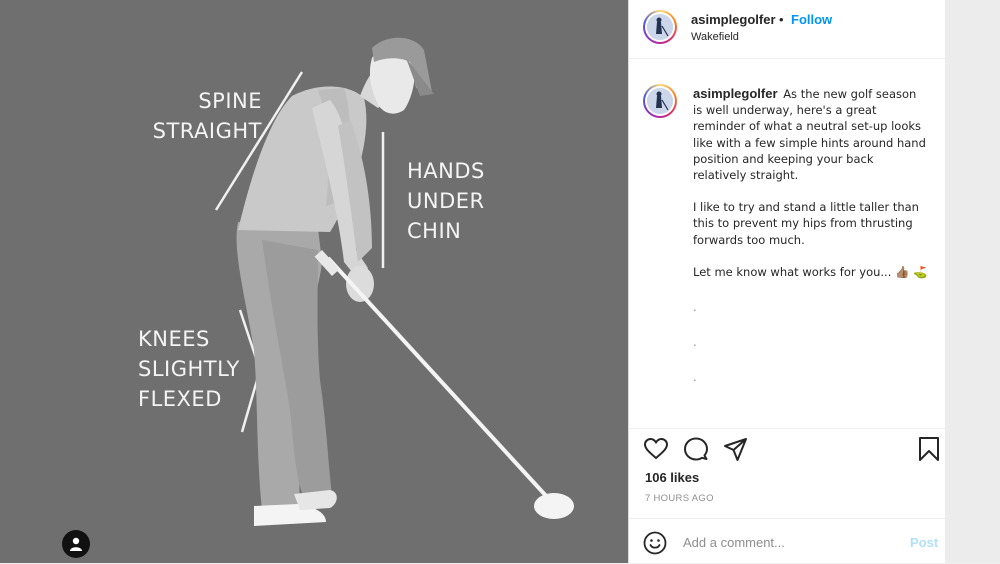  Describe the element at coordinates (679, 498) in the screenshot. I see `post-timestamp: 7 HOURS AGO` at that location.